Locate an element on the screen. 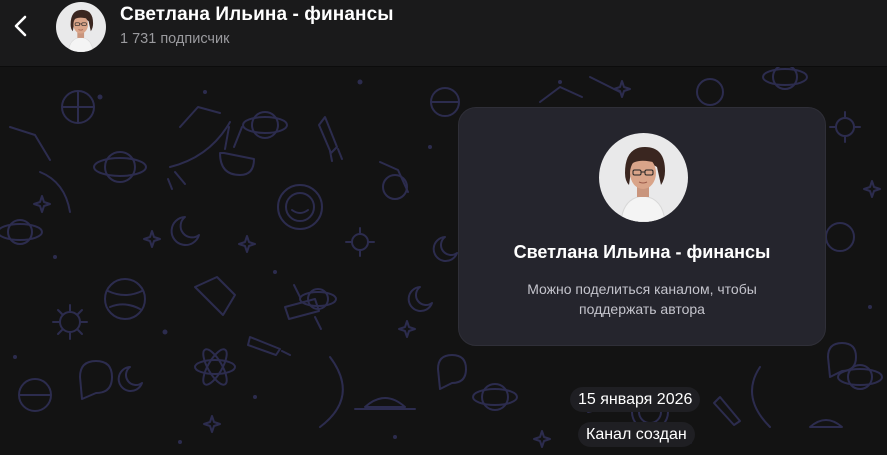 The height and width of the screenshot is (455, 887). channel-title: Светлана Ильина - финансы is located at coordinates (257, 15).